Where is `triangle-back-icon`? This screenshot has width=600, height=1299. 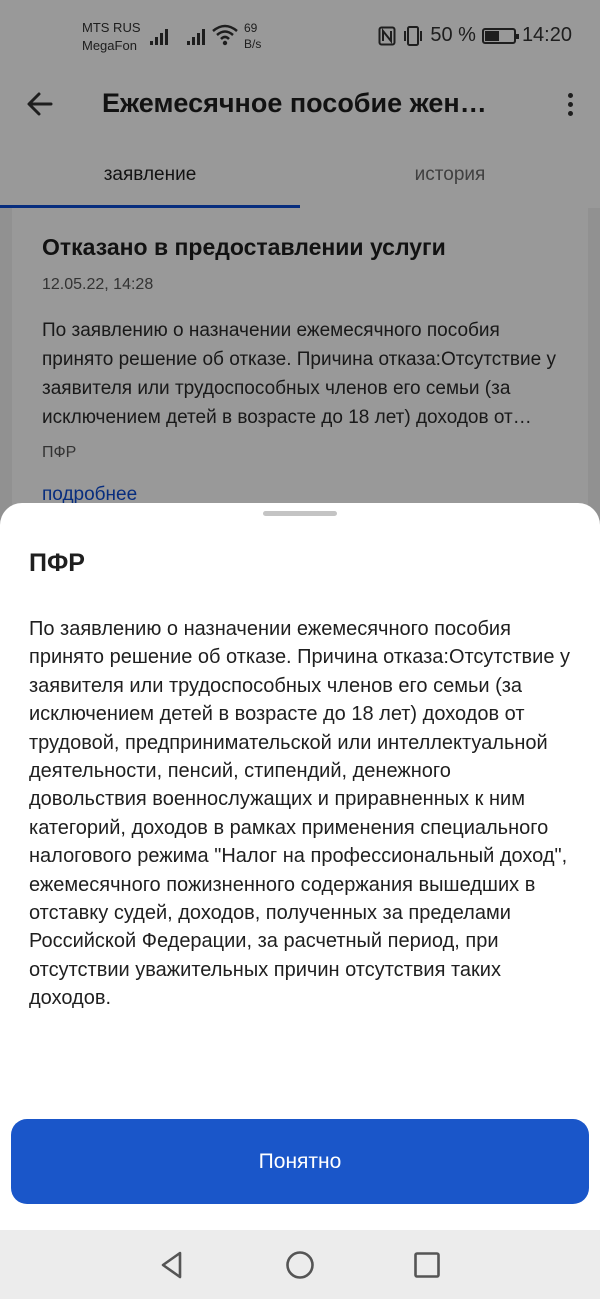 triangle-back-icon is located at coordinates (172, 1265).